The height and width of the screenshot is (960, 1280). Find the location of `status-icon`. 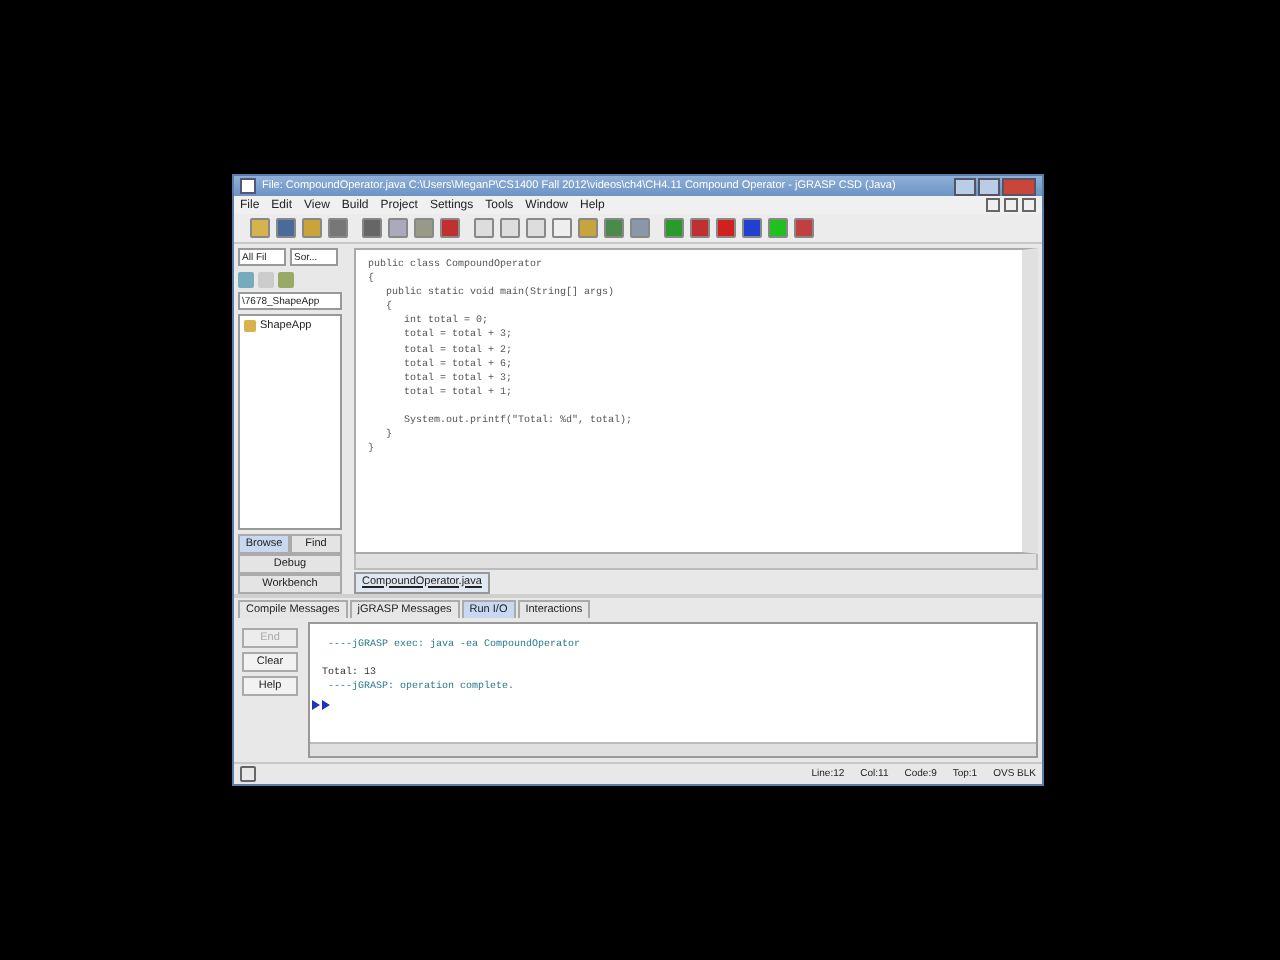

status-icon is located at coordinates (248, 774).